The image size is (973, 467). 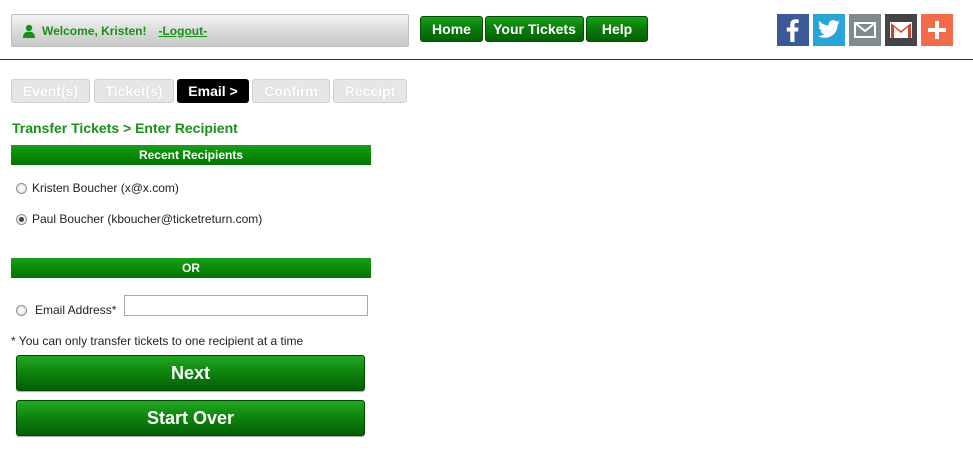 I want to click on your-tickets-button: Your Tickets, so click(x=534, y=29).